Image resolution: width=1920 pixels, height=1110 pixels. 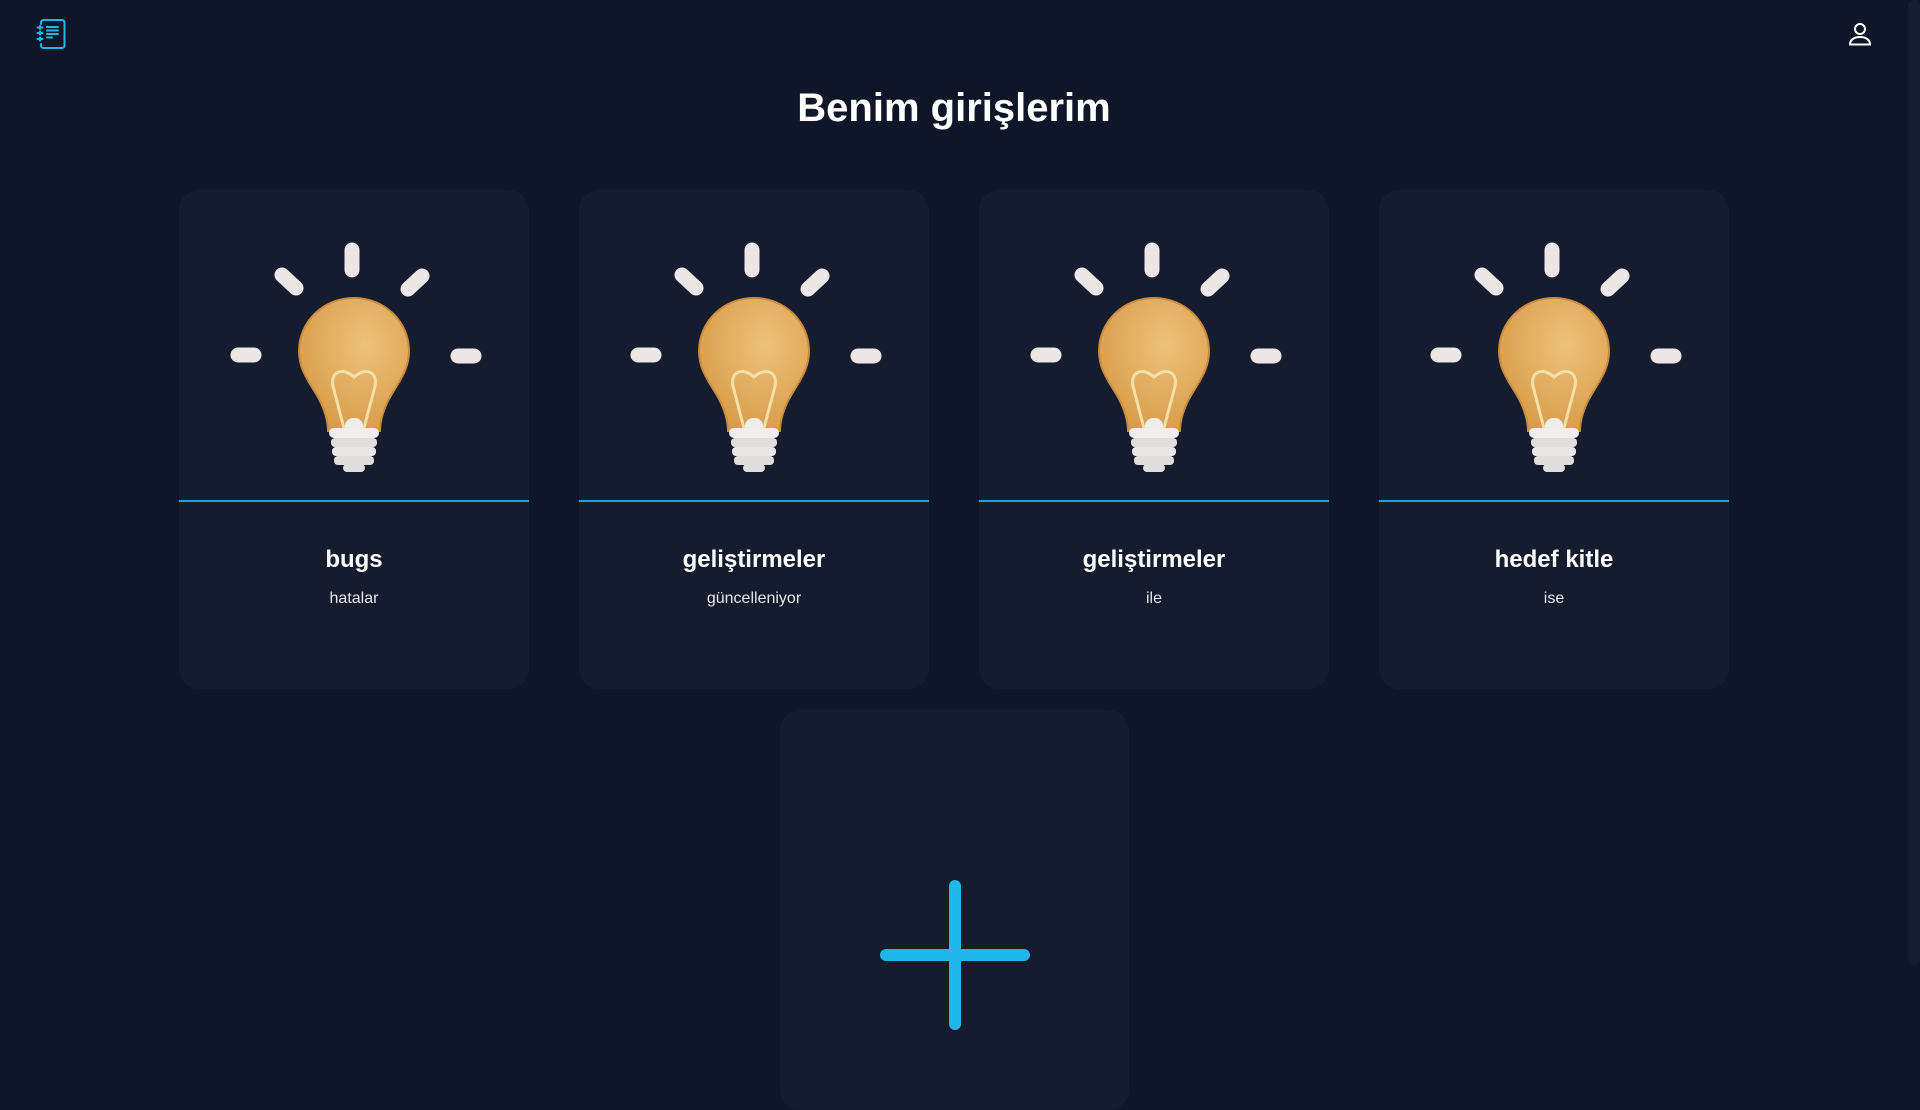 I want to click on notebook-list-icon, so click(x=52, y=34).